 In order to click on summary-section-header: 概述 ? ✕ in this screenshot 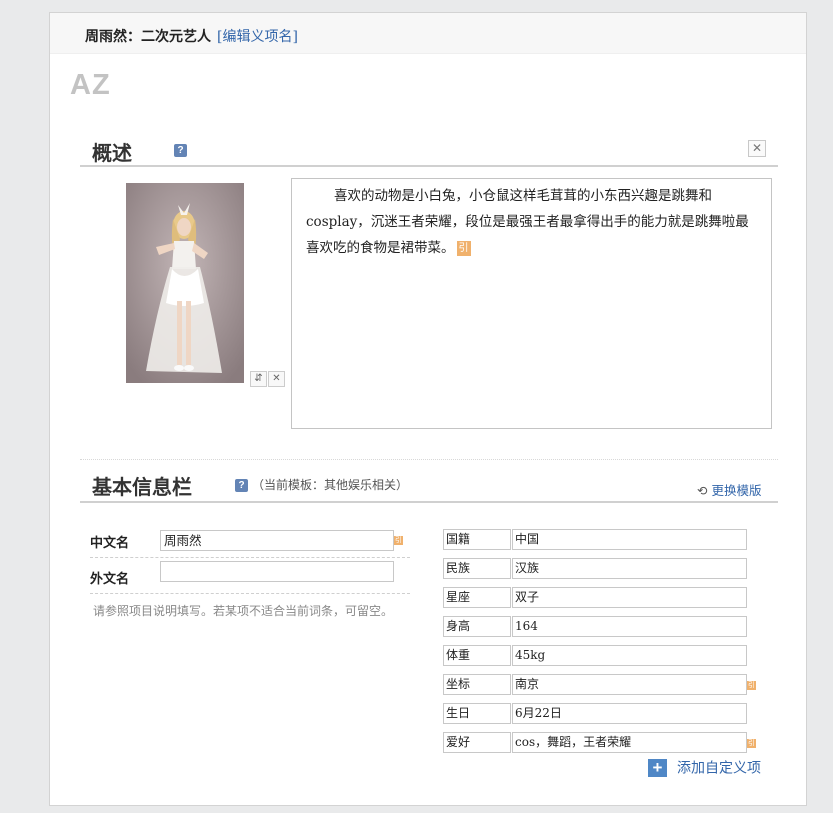, I will do `click(429, 150)`.